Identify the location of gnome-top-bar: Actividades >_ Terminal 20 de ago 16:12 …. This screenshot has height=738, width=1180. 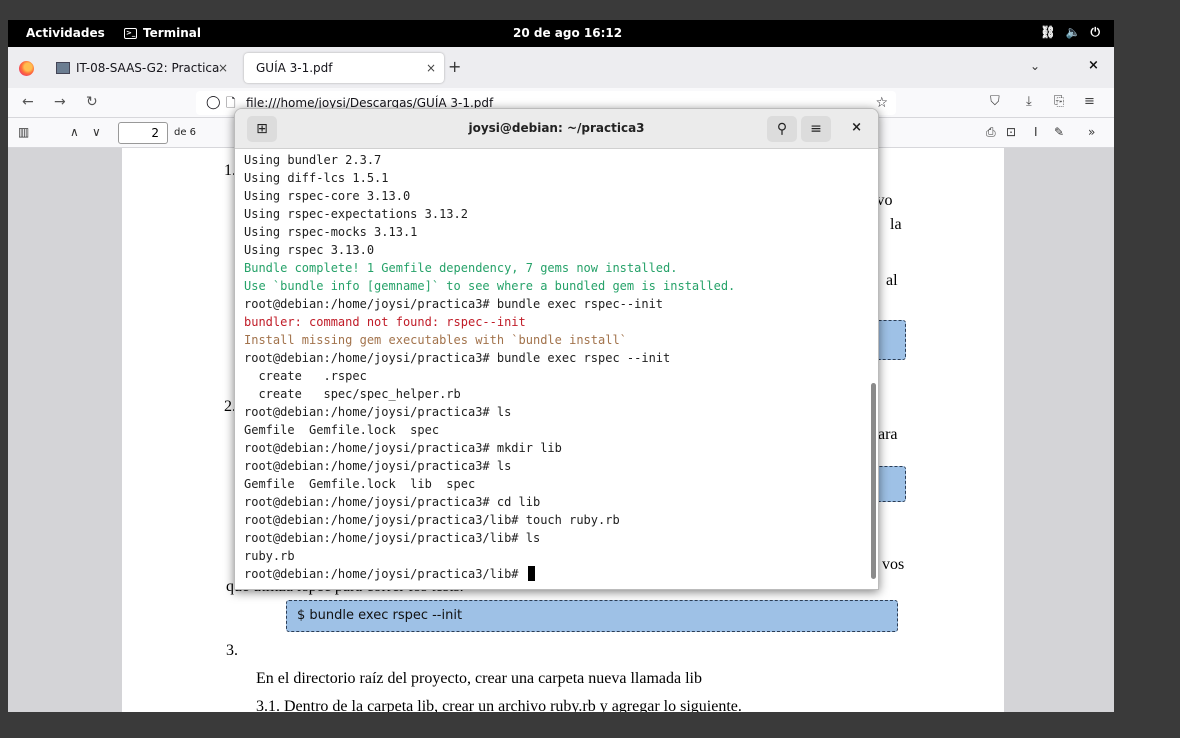
(561, 33).